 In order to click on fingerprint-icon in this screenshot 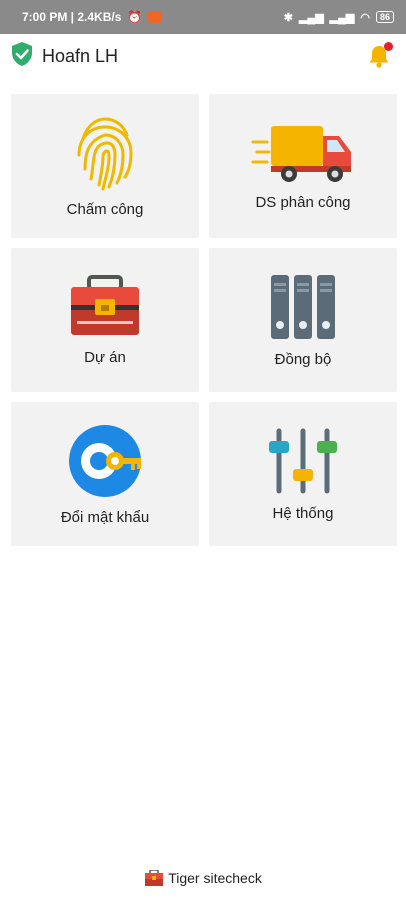, I will do `click(105, 153)`.